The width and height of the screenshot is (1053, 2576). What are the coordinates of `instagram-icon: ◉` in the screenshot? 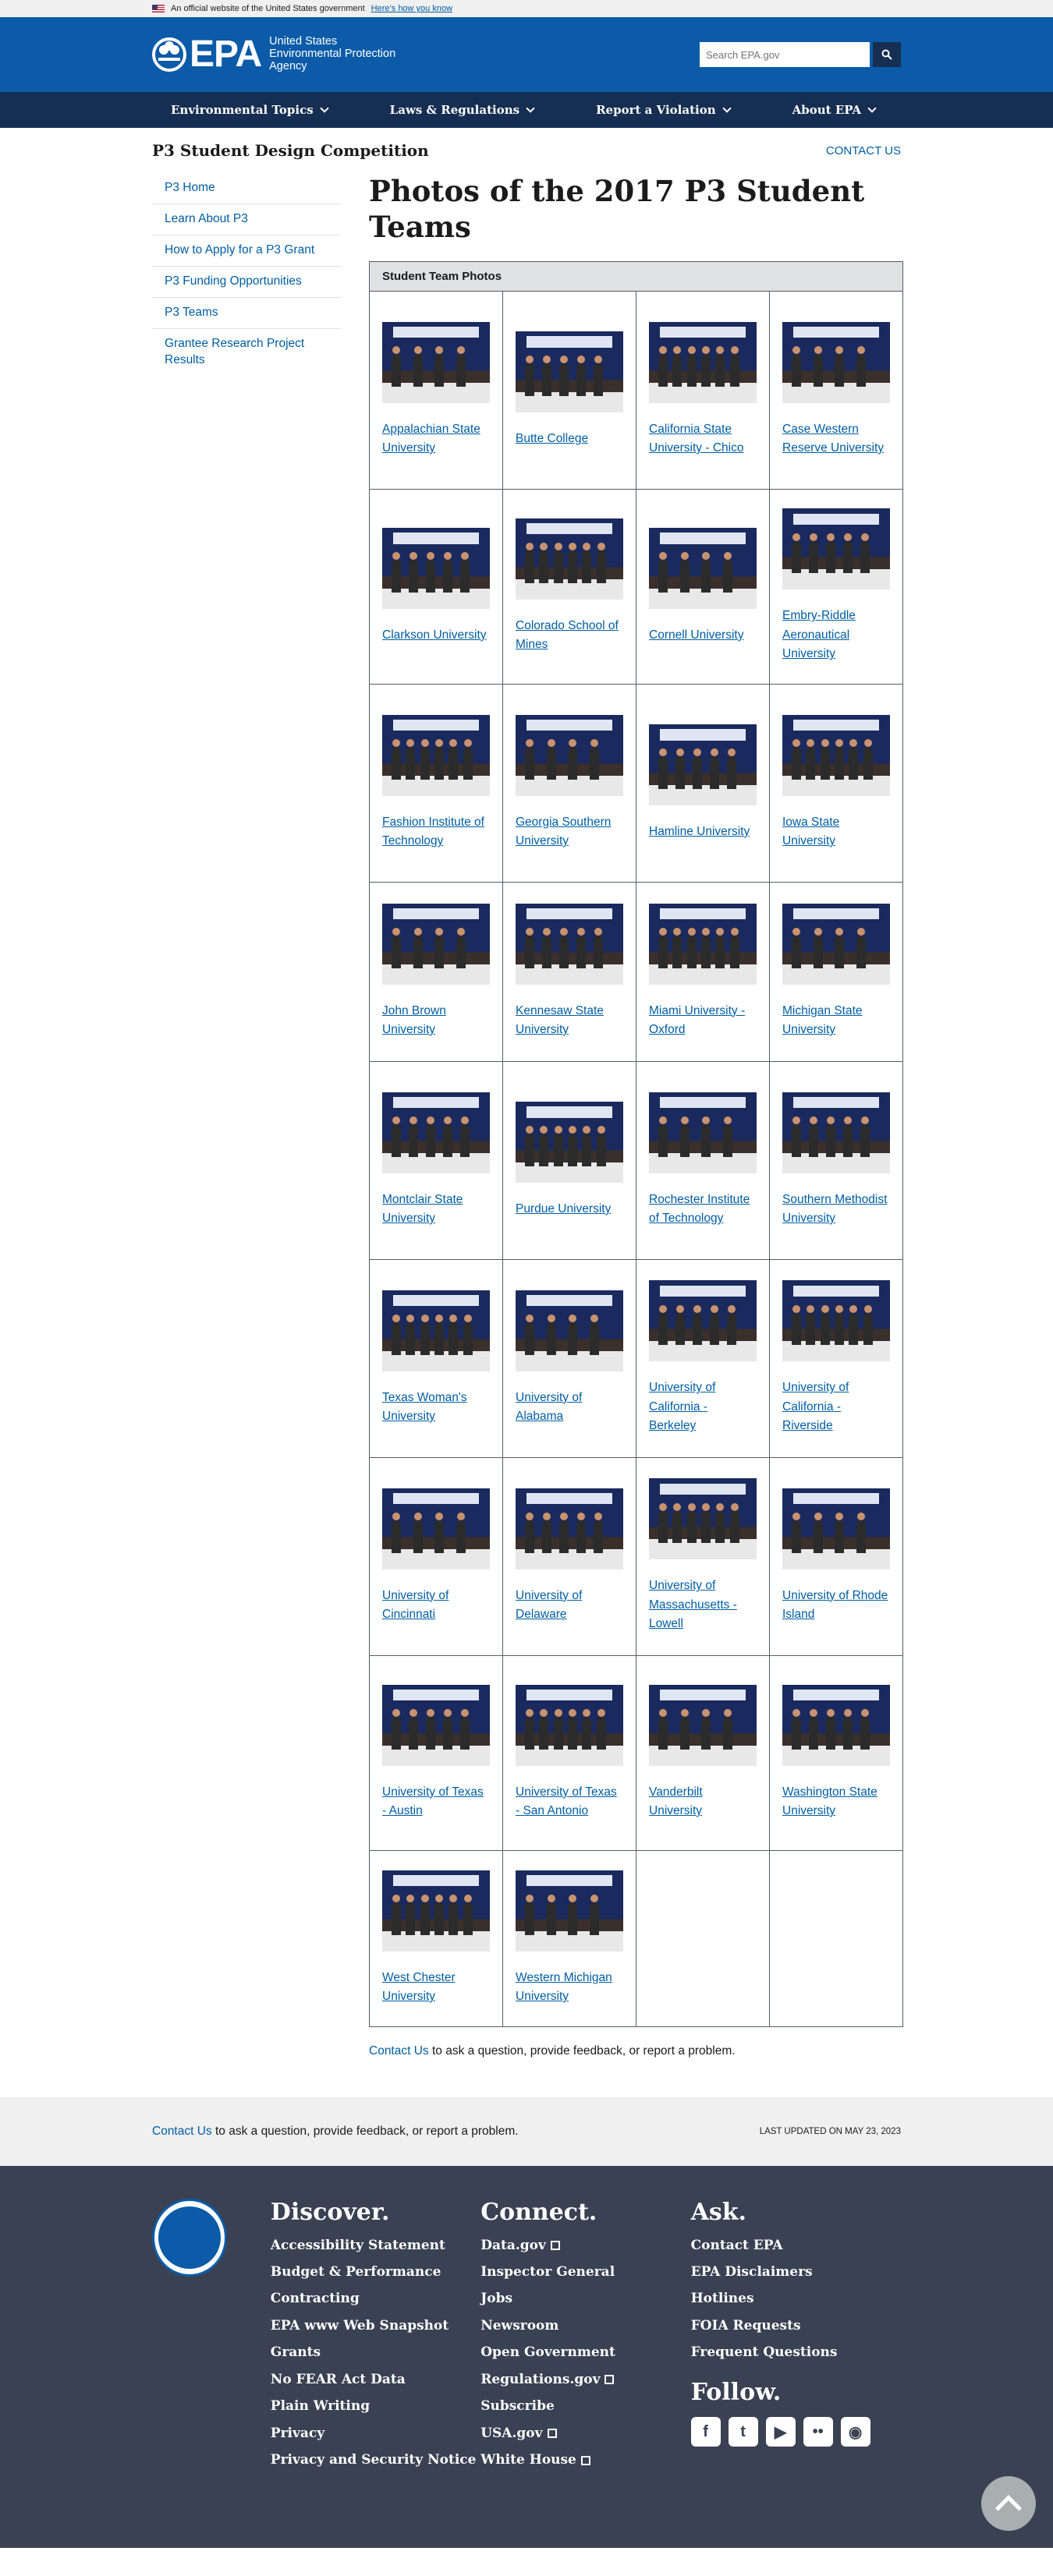 It's located at (855, 2432).